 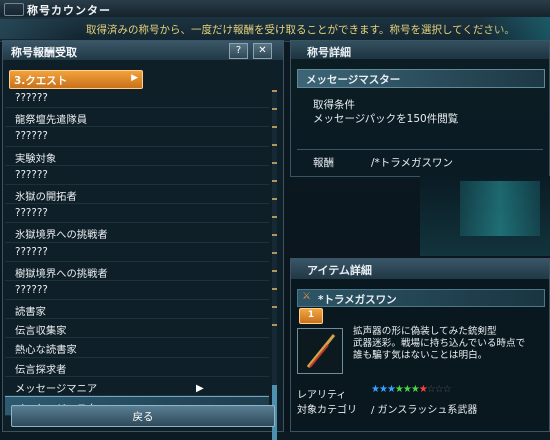 I want to click on scene-light, so click(x=500, y=208).